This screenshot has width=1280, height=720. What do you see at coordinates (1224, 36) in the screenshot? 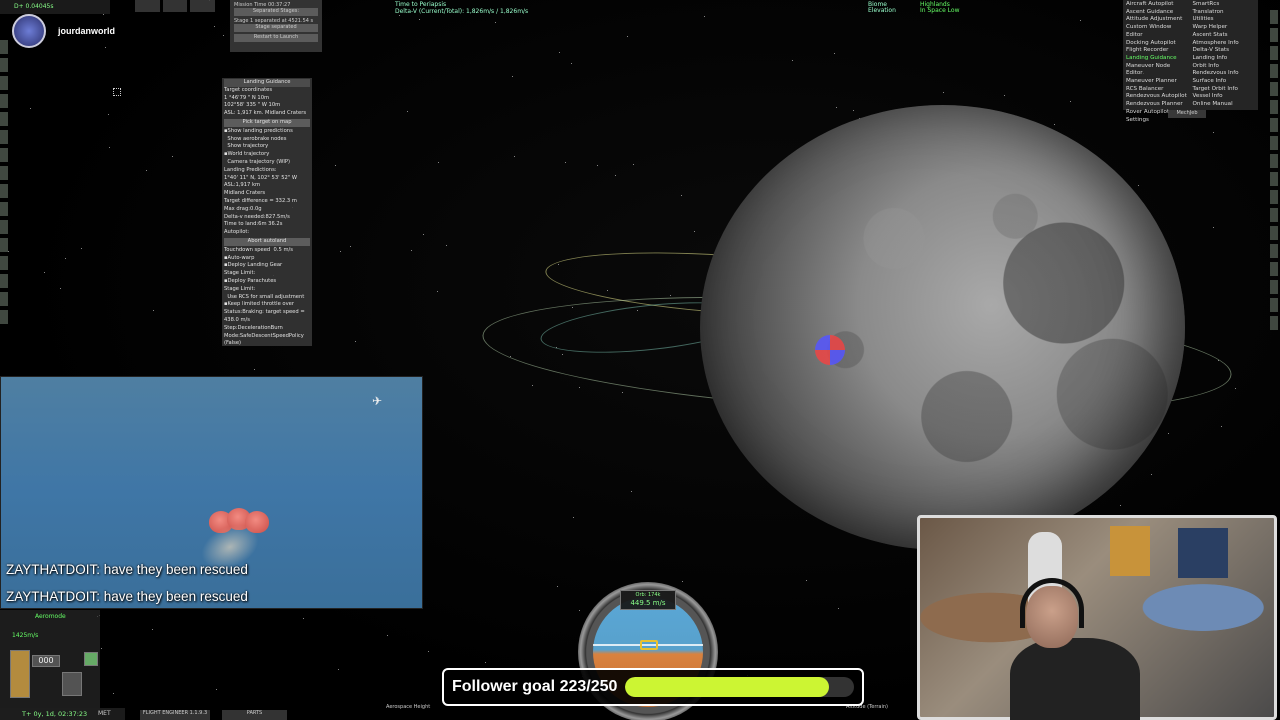
I see `mechjeb-menu-item: Ascent Stats` at bounding box center [1224, 36].